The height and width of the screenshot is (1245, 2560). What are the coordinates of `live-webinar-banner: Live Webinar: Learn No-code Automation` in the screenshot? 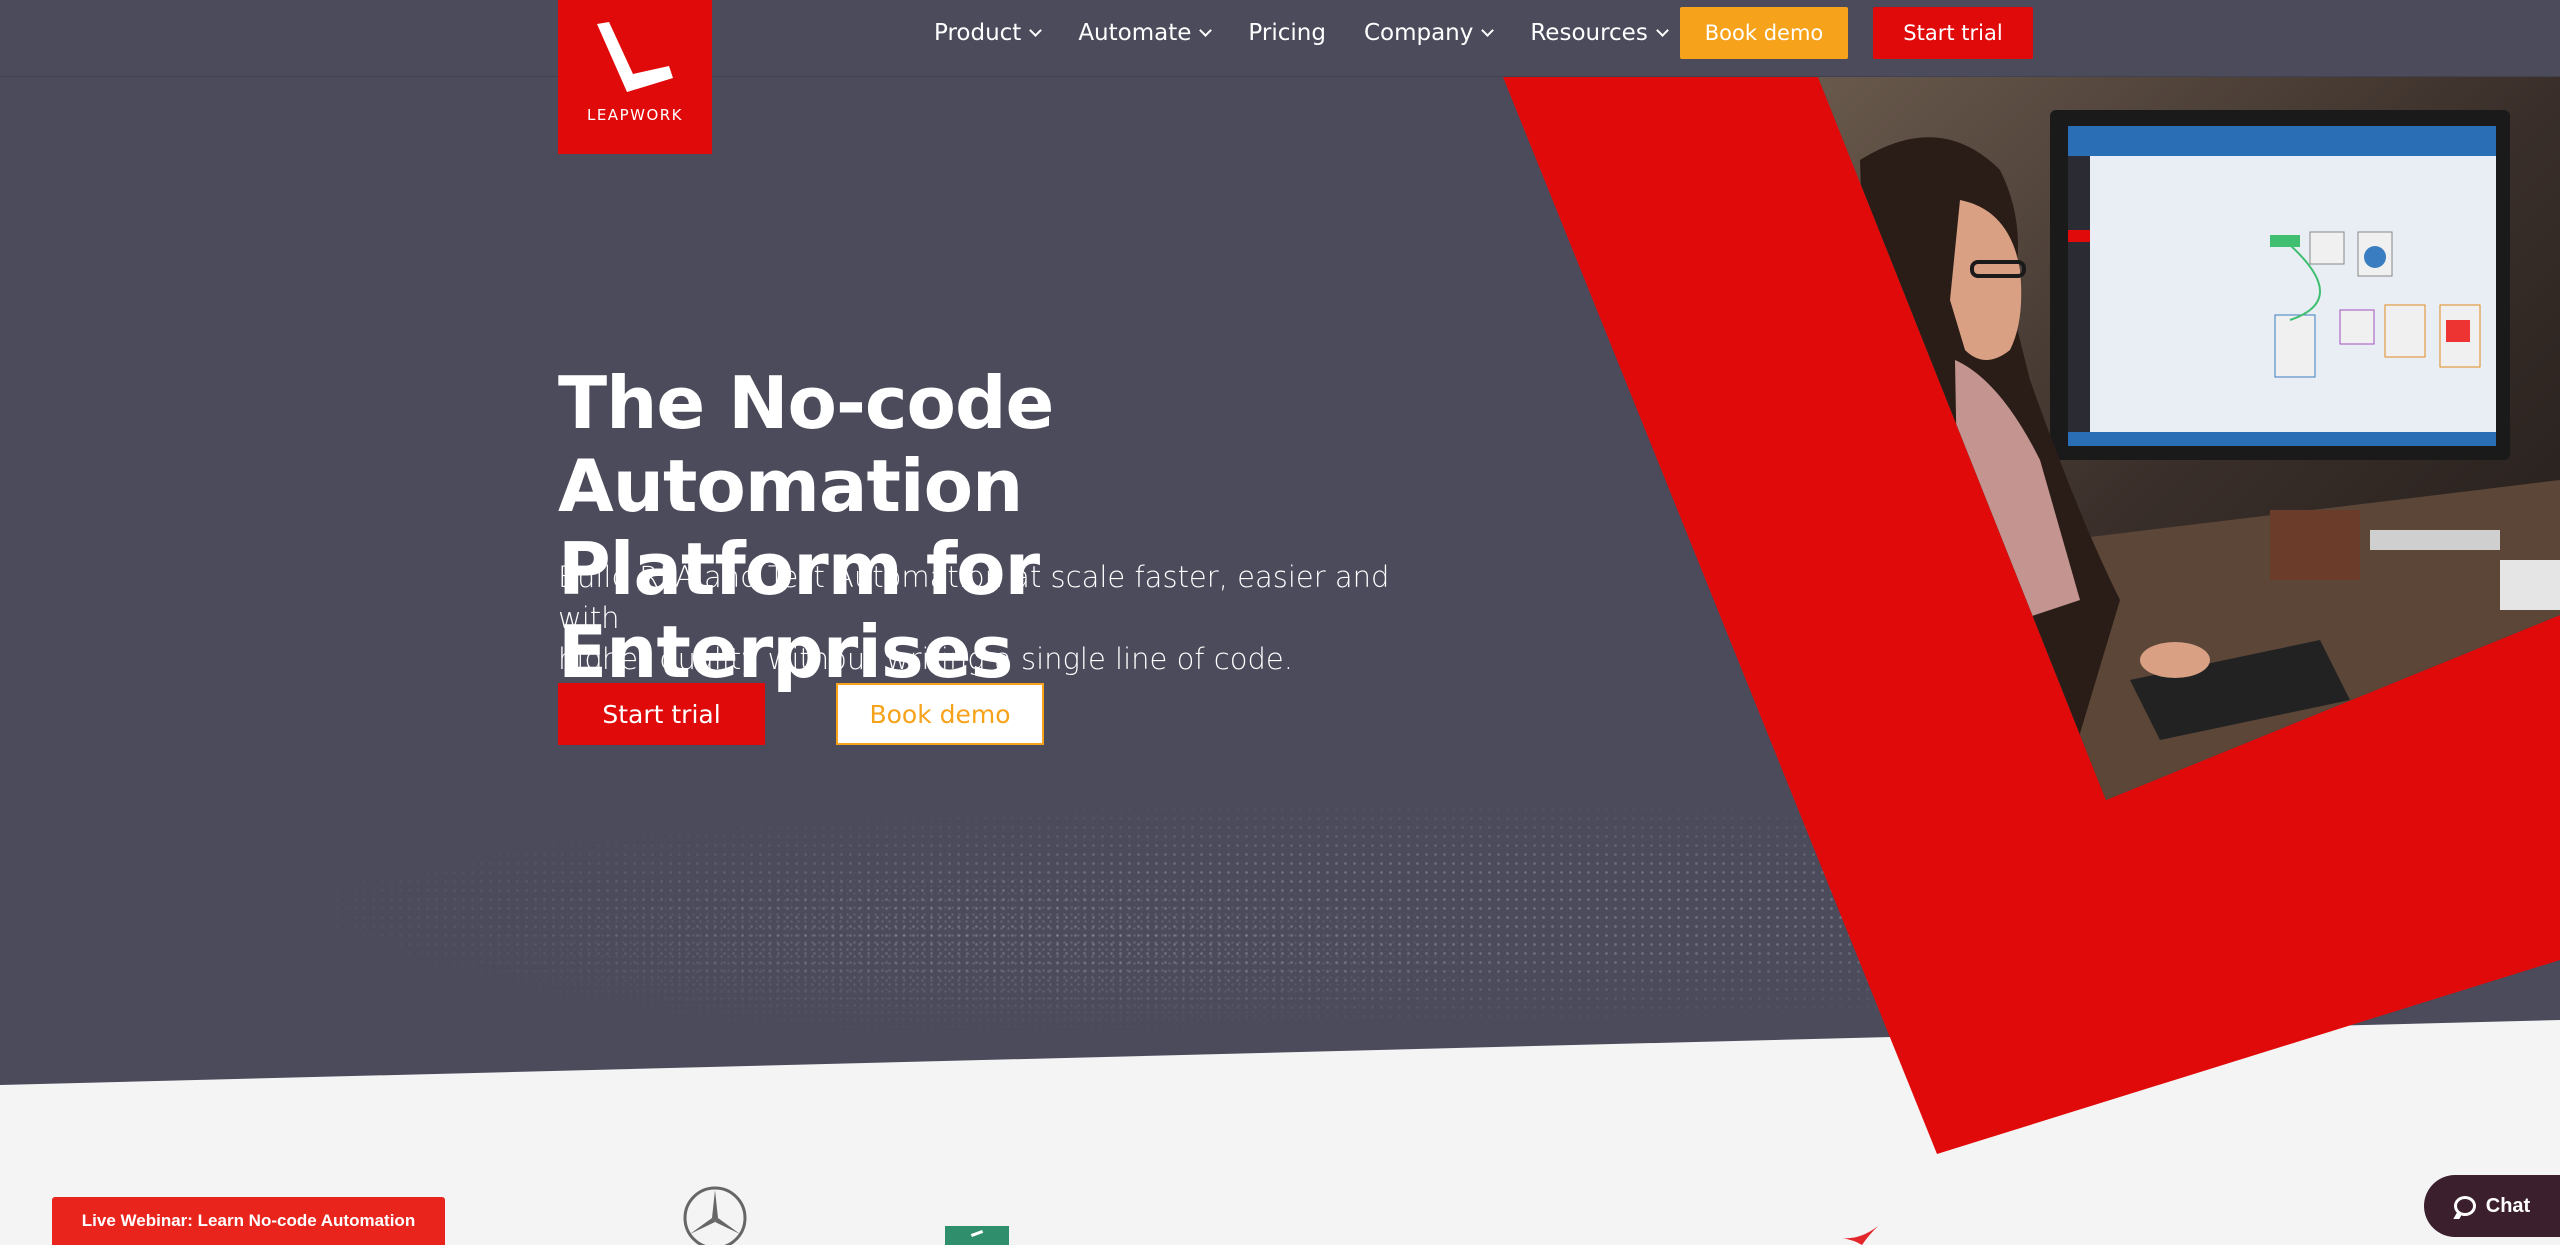 It's located at (248, 1221).